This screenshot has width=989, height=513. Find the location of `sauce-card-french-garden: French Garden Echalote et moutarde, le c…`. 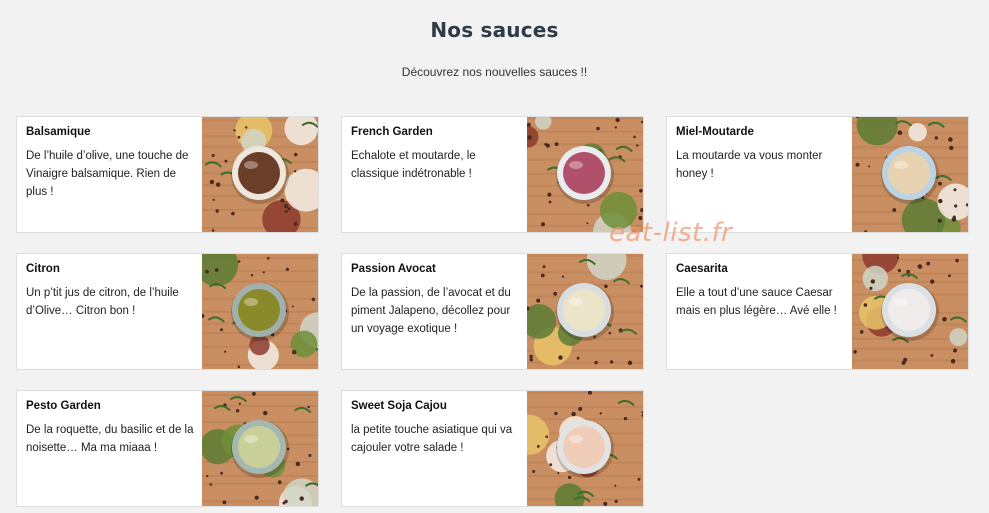

sauce-card-french-garden: French Garden Echalote et moutarde, le c… is located at coordinates (492, 174).